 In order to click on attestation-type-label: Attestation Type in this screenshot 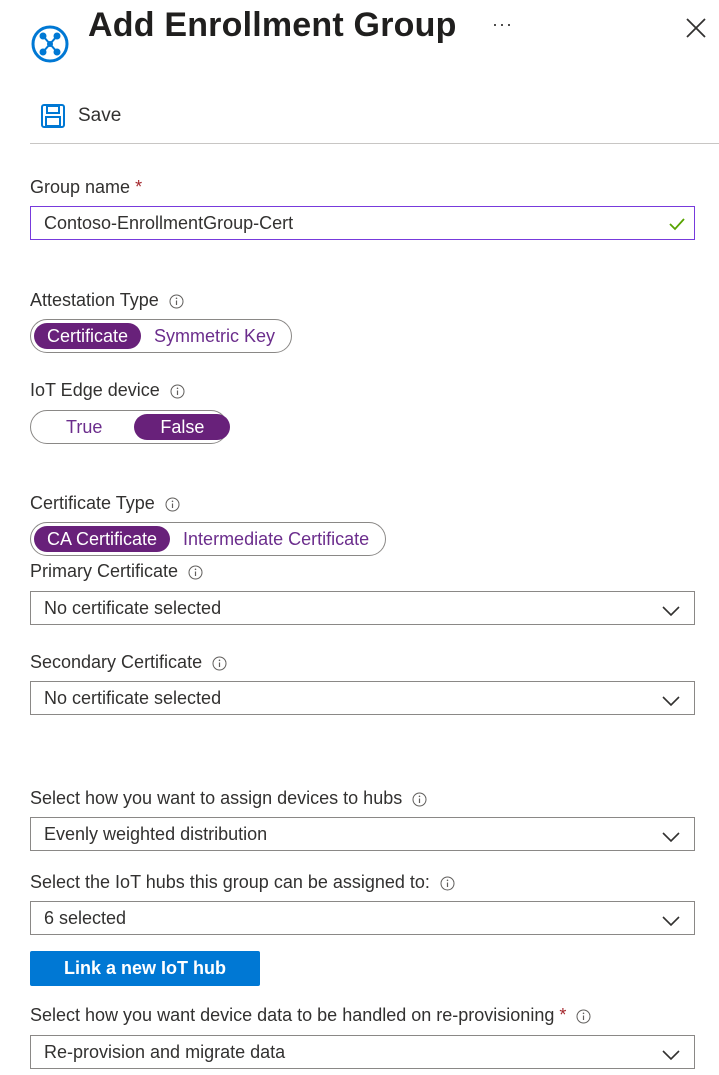, I will do `click(107, 300)`.